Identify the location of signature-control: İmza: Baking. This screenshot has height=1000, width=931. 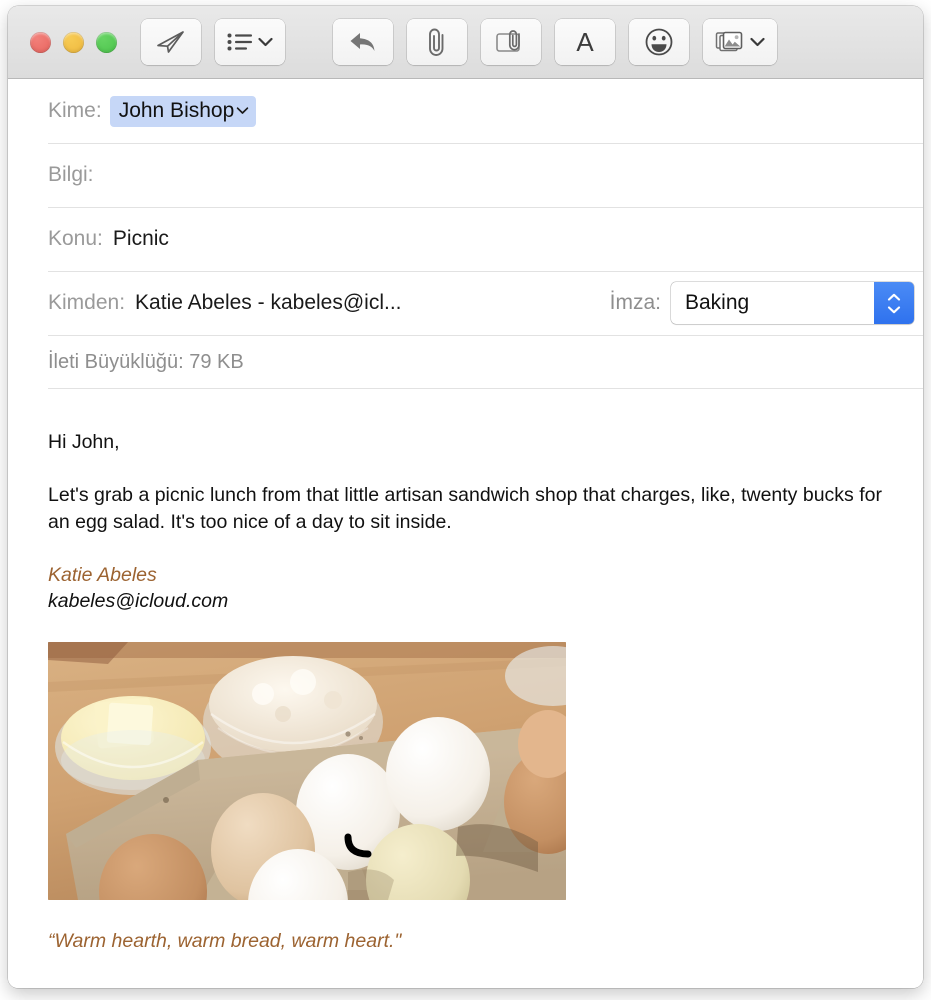
(762, 303).